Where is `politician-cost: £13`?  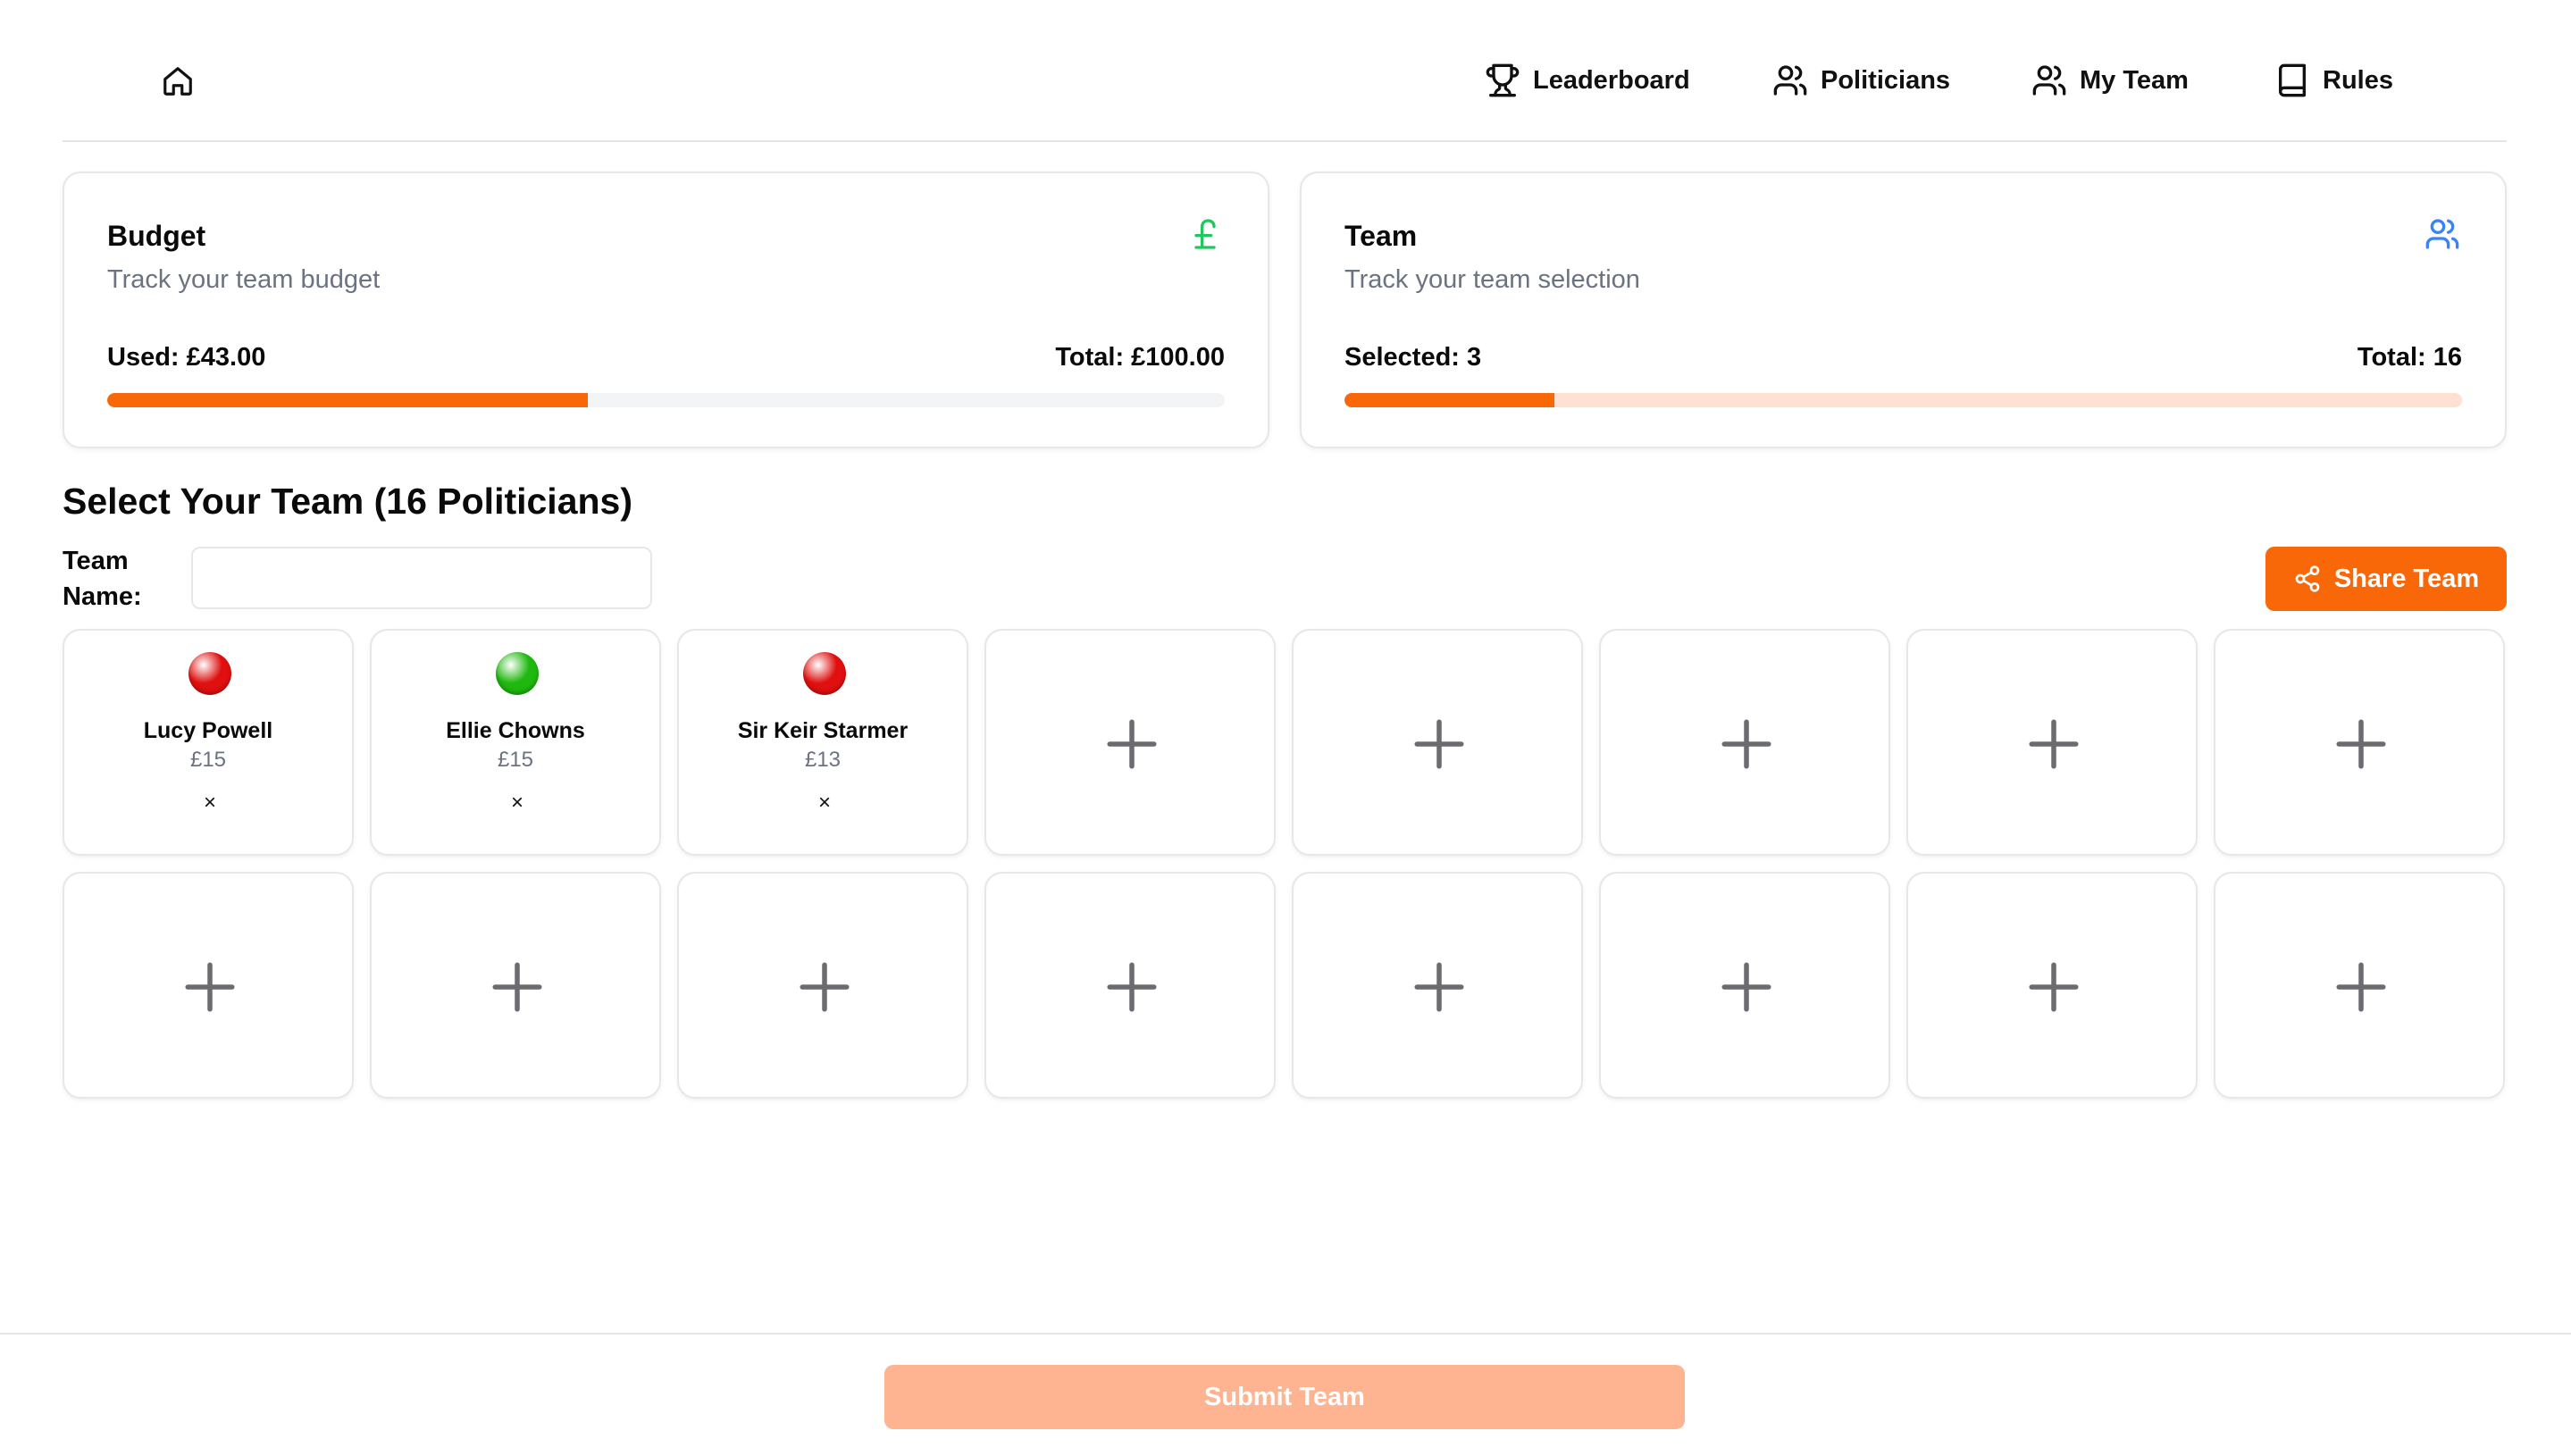 politician-cost: £13 is located at coordinates (823, 760).